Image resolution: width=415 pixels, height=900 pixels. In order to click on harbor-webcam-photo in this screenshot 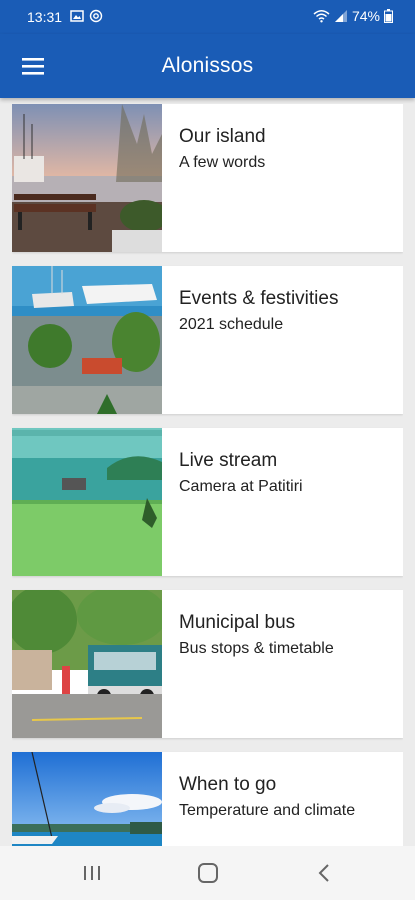, I will do `click(87, 502)`.